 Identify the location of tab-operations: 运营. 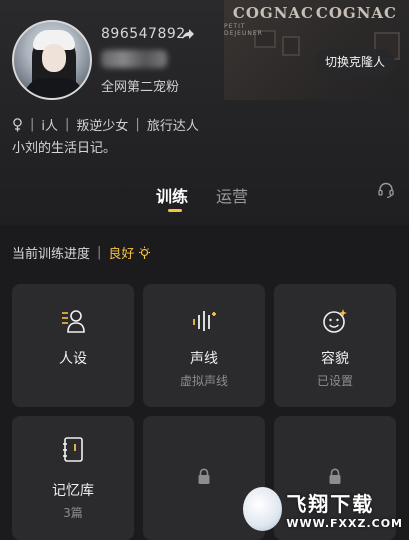
(232, 195).